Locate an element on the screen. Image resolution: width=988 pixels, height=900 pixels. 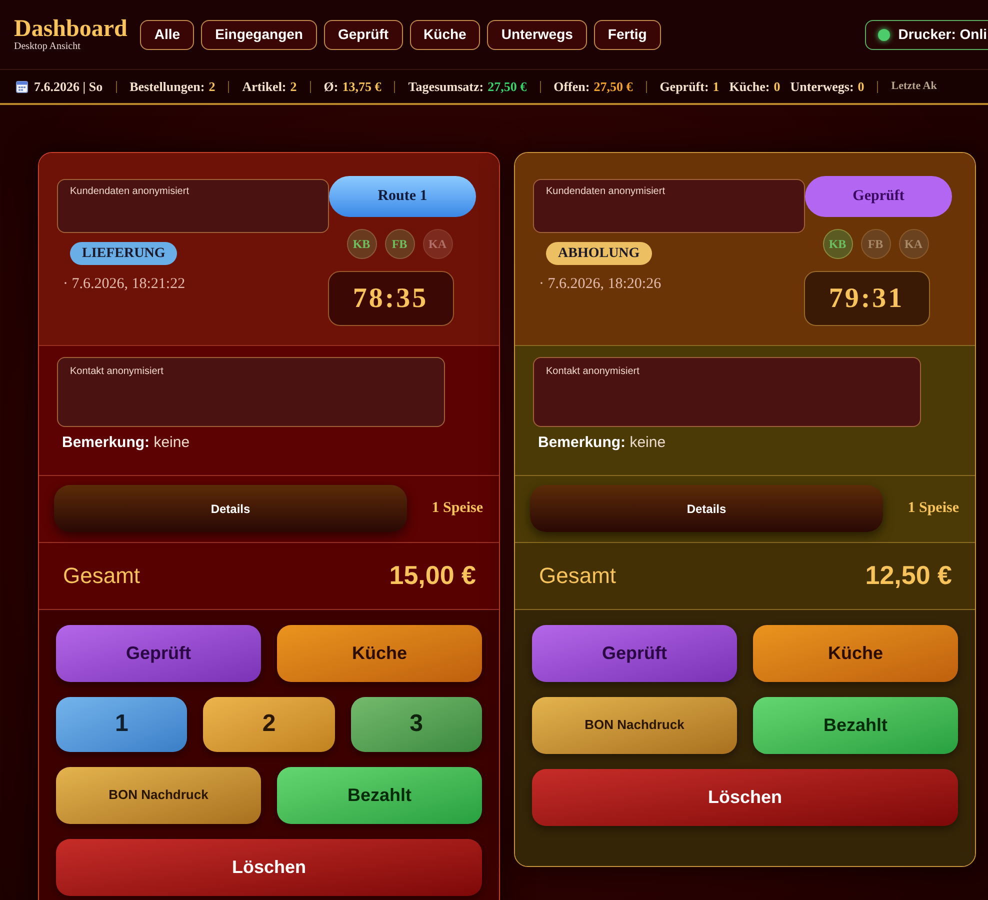
order-timestamp: · 7.6.2026, 18:20:26 is located at coordinates (600, 284).